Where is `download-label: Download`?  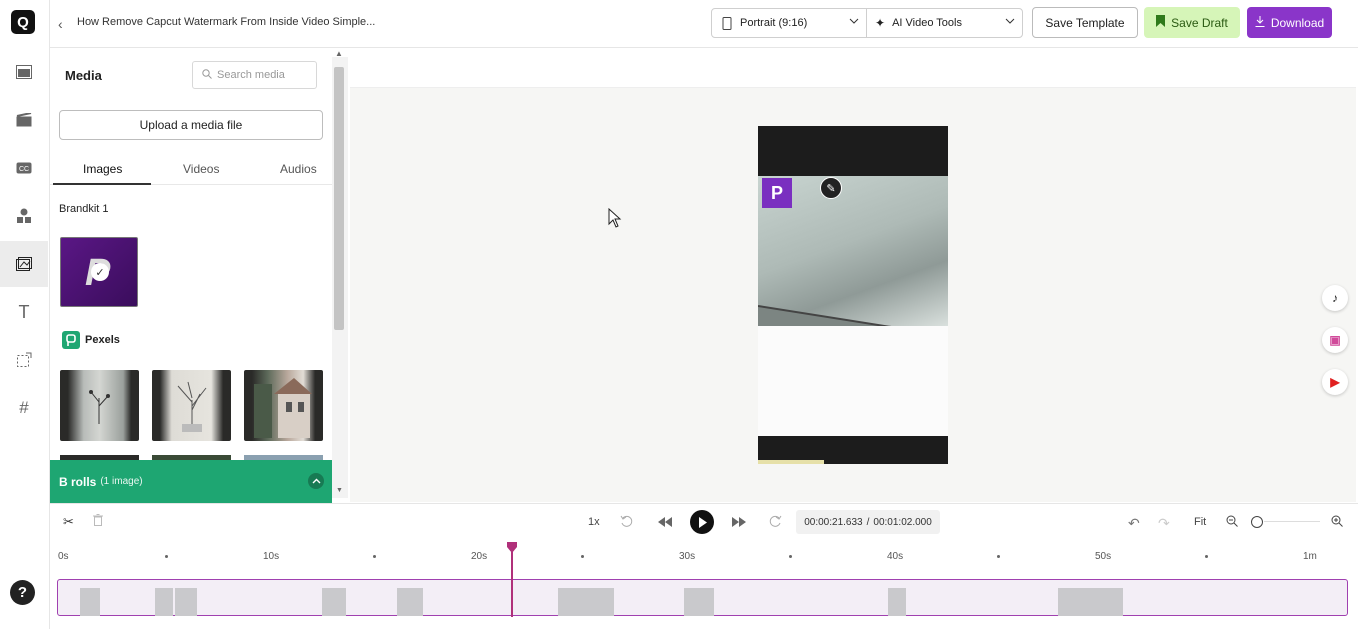 download-label: Download is located at coordinates (1297, 22).